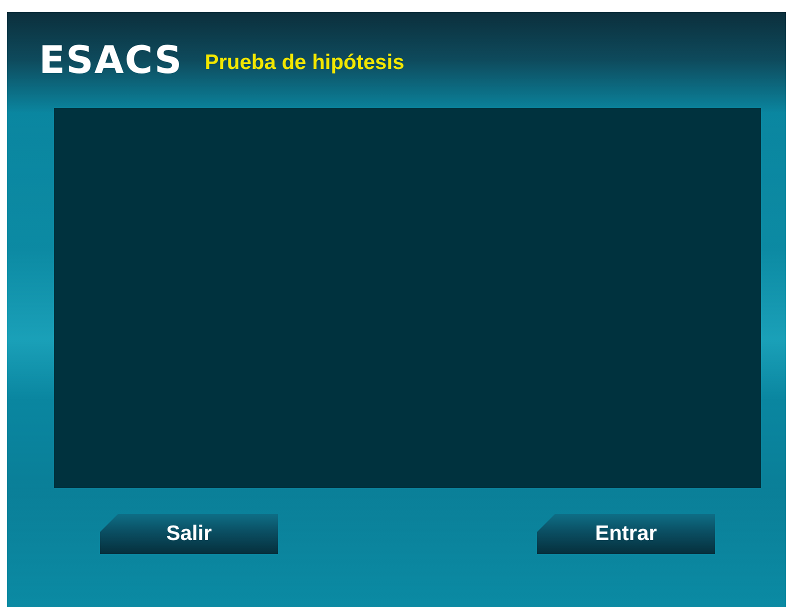 The height and width of the screenshot is (607, 794). What do you see at coordinates (189, 534) in the screenshot?
I see `nav-button: Salir` at bounding box center [189, 534].